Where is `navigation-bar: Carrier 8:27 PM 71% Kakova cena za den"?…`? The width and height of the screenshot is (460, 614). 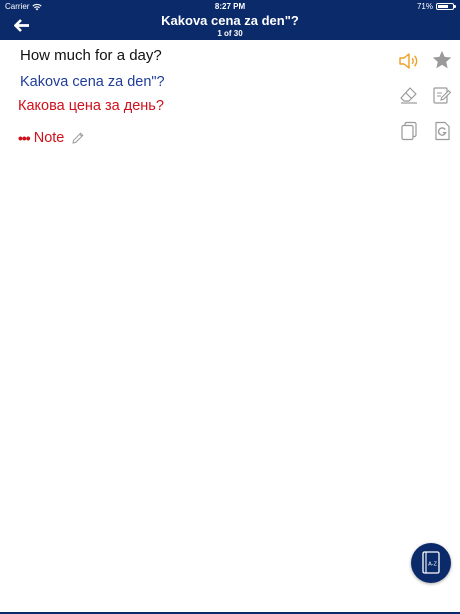 navigation-bar: Carrier 8:27 PM 71% Kakova cena za den"?… is located at coordinates (230, 20).